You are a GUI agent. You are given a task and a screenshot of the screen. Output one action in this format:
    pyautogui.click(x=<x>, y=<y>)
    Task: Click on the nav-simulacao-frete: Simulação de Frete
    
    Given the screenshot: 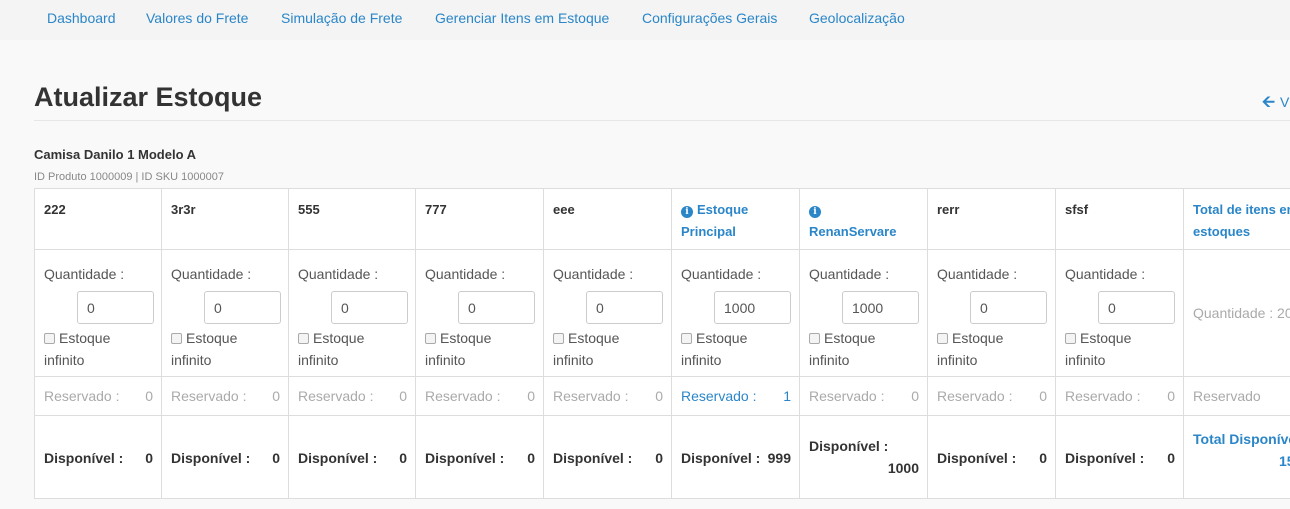 What is the action you would take?
    pyautogui.click(x=341, y=18)
    